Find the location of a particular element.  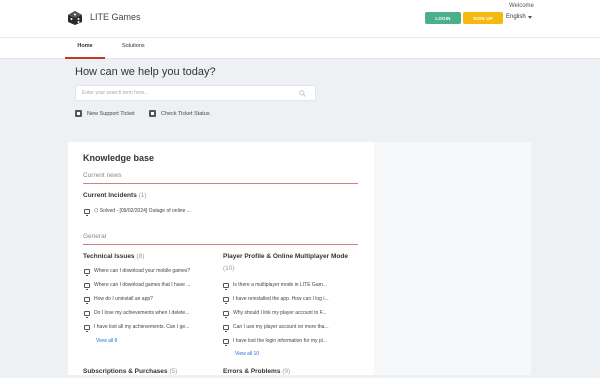

category-errors: Errors & Problems (9) is located at coordinates (256, 372).